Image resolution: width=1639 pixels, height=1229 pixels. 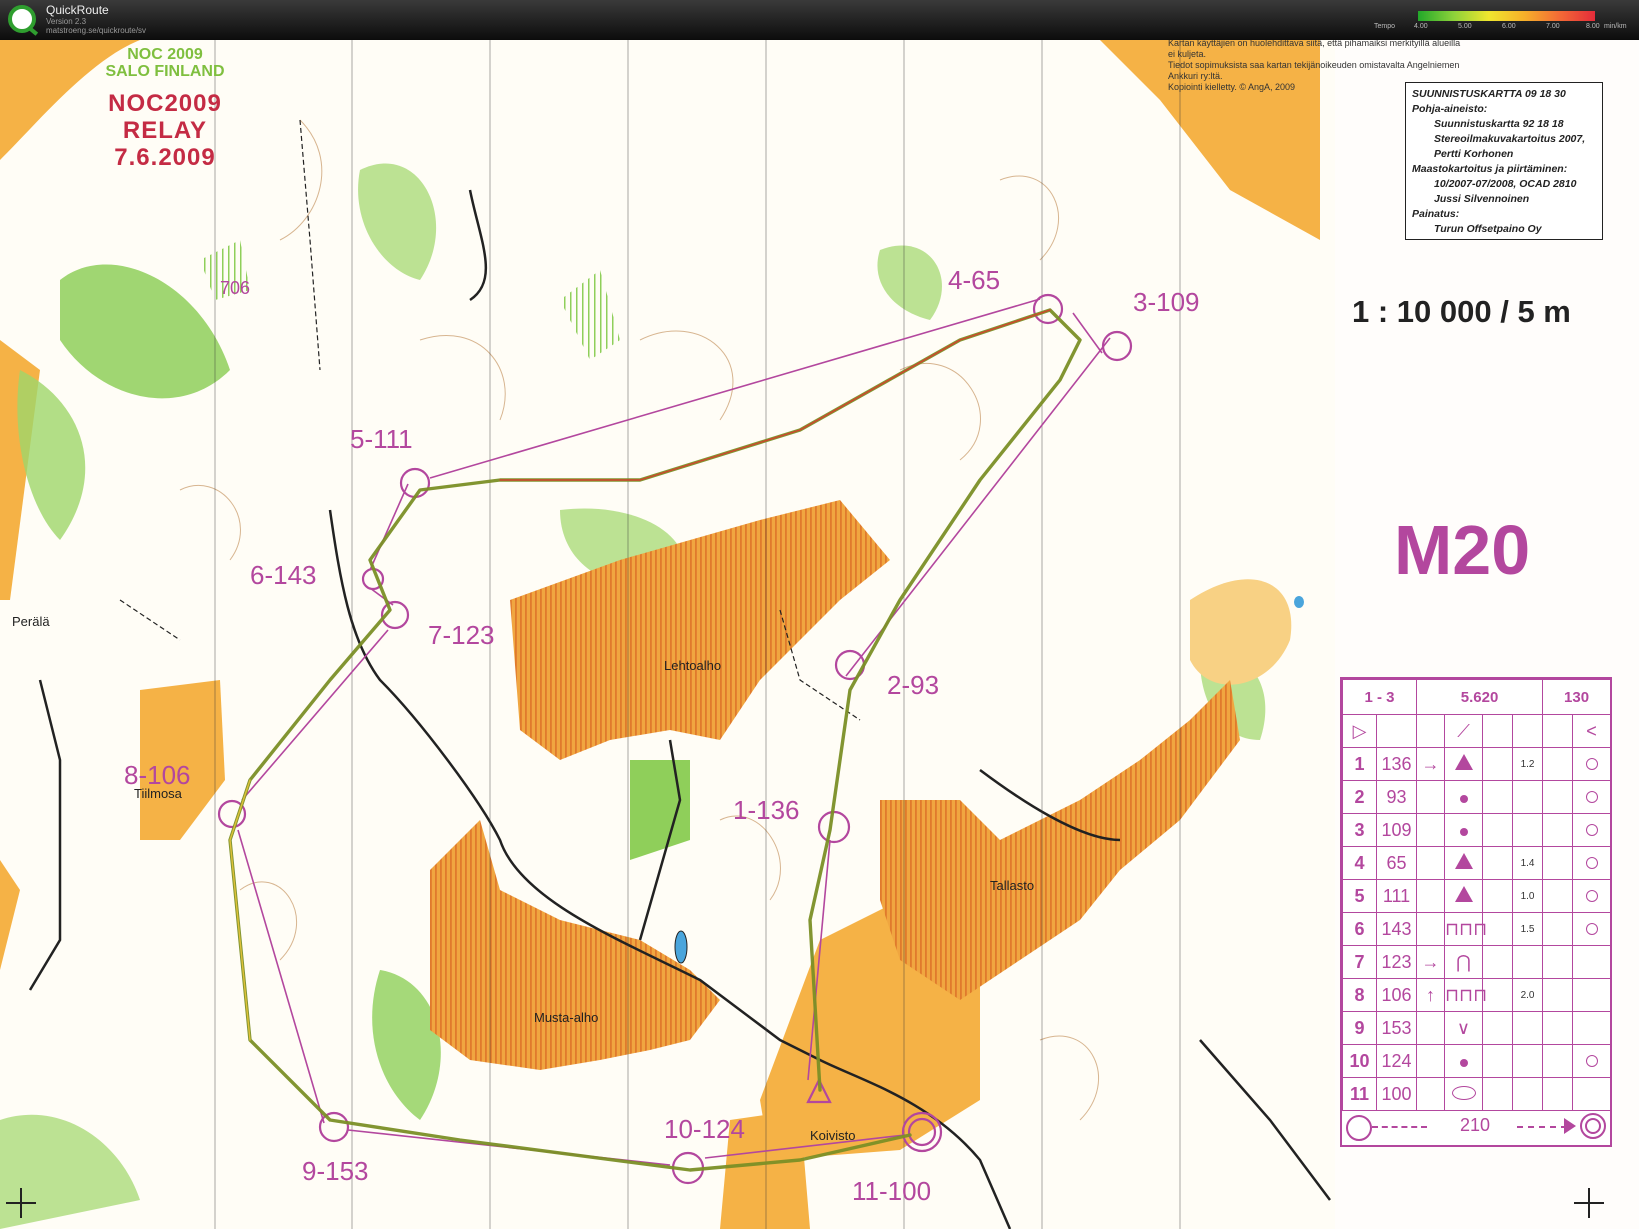 What do you see at coordinates (566, 1017) in the screenshot?
I see `place-name: Musta-alho` at bounding box center [566, 1017].